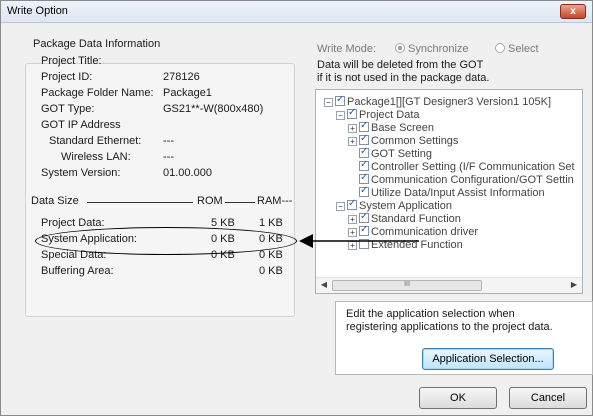 Image resolution: width=593 pixels, height=416 pixels. What do you see at coordinates (438, 49) in the screenshot?
I see `synchronize-radio-label: Synchronize` at bounding box center [438, 49].